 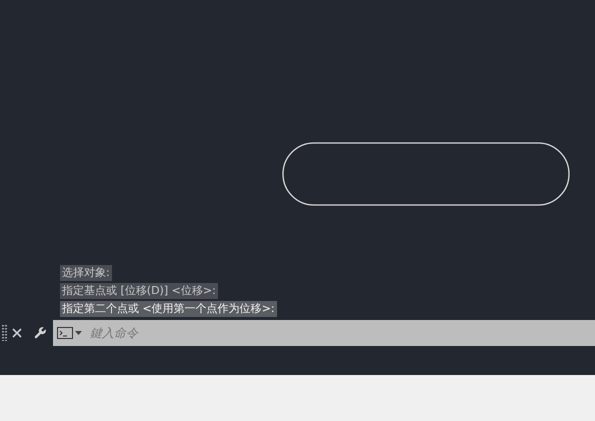 I want to click on grip-icon, so click(x=4, y=333).